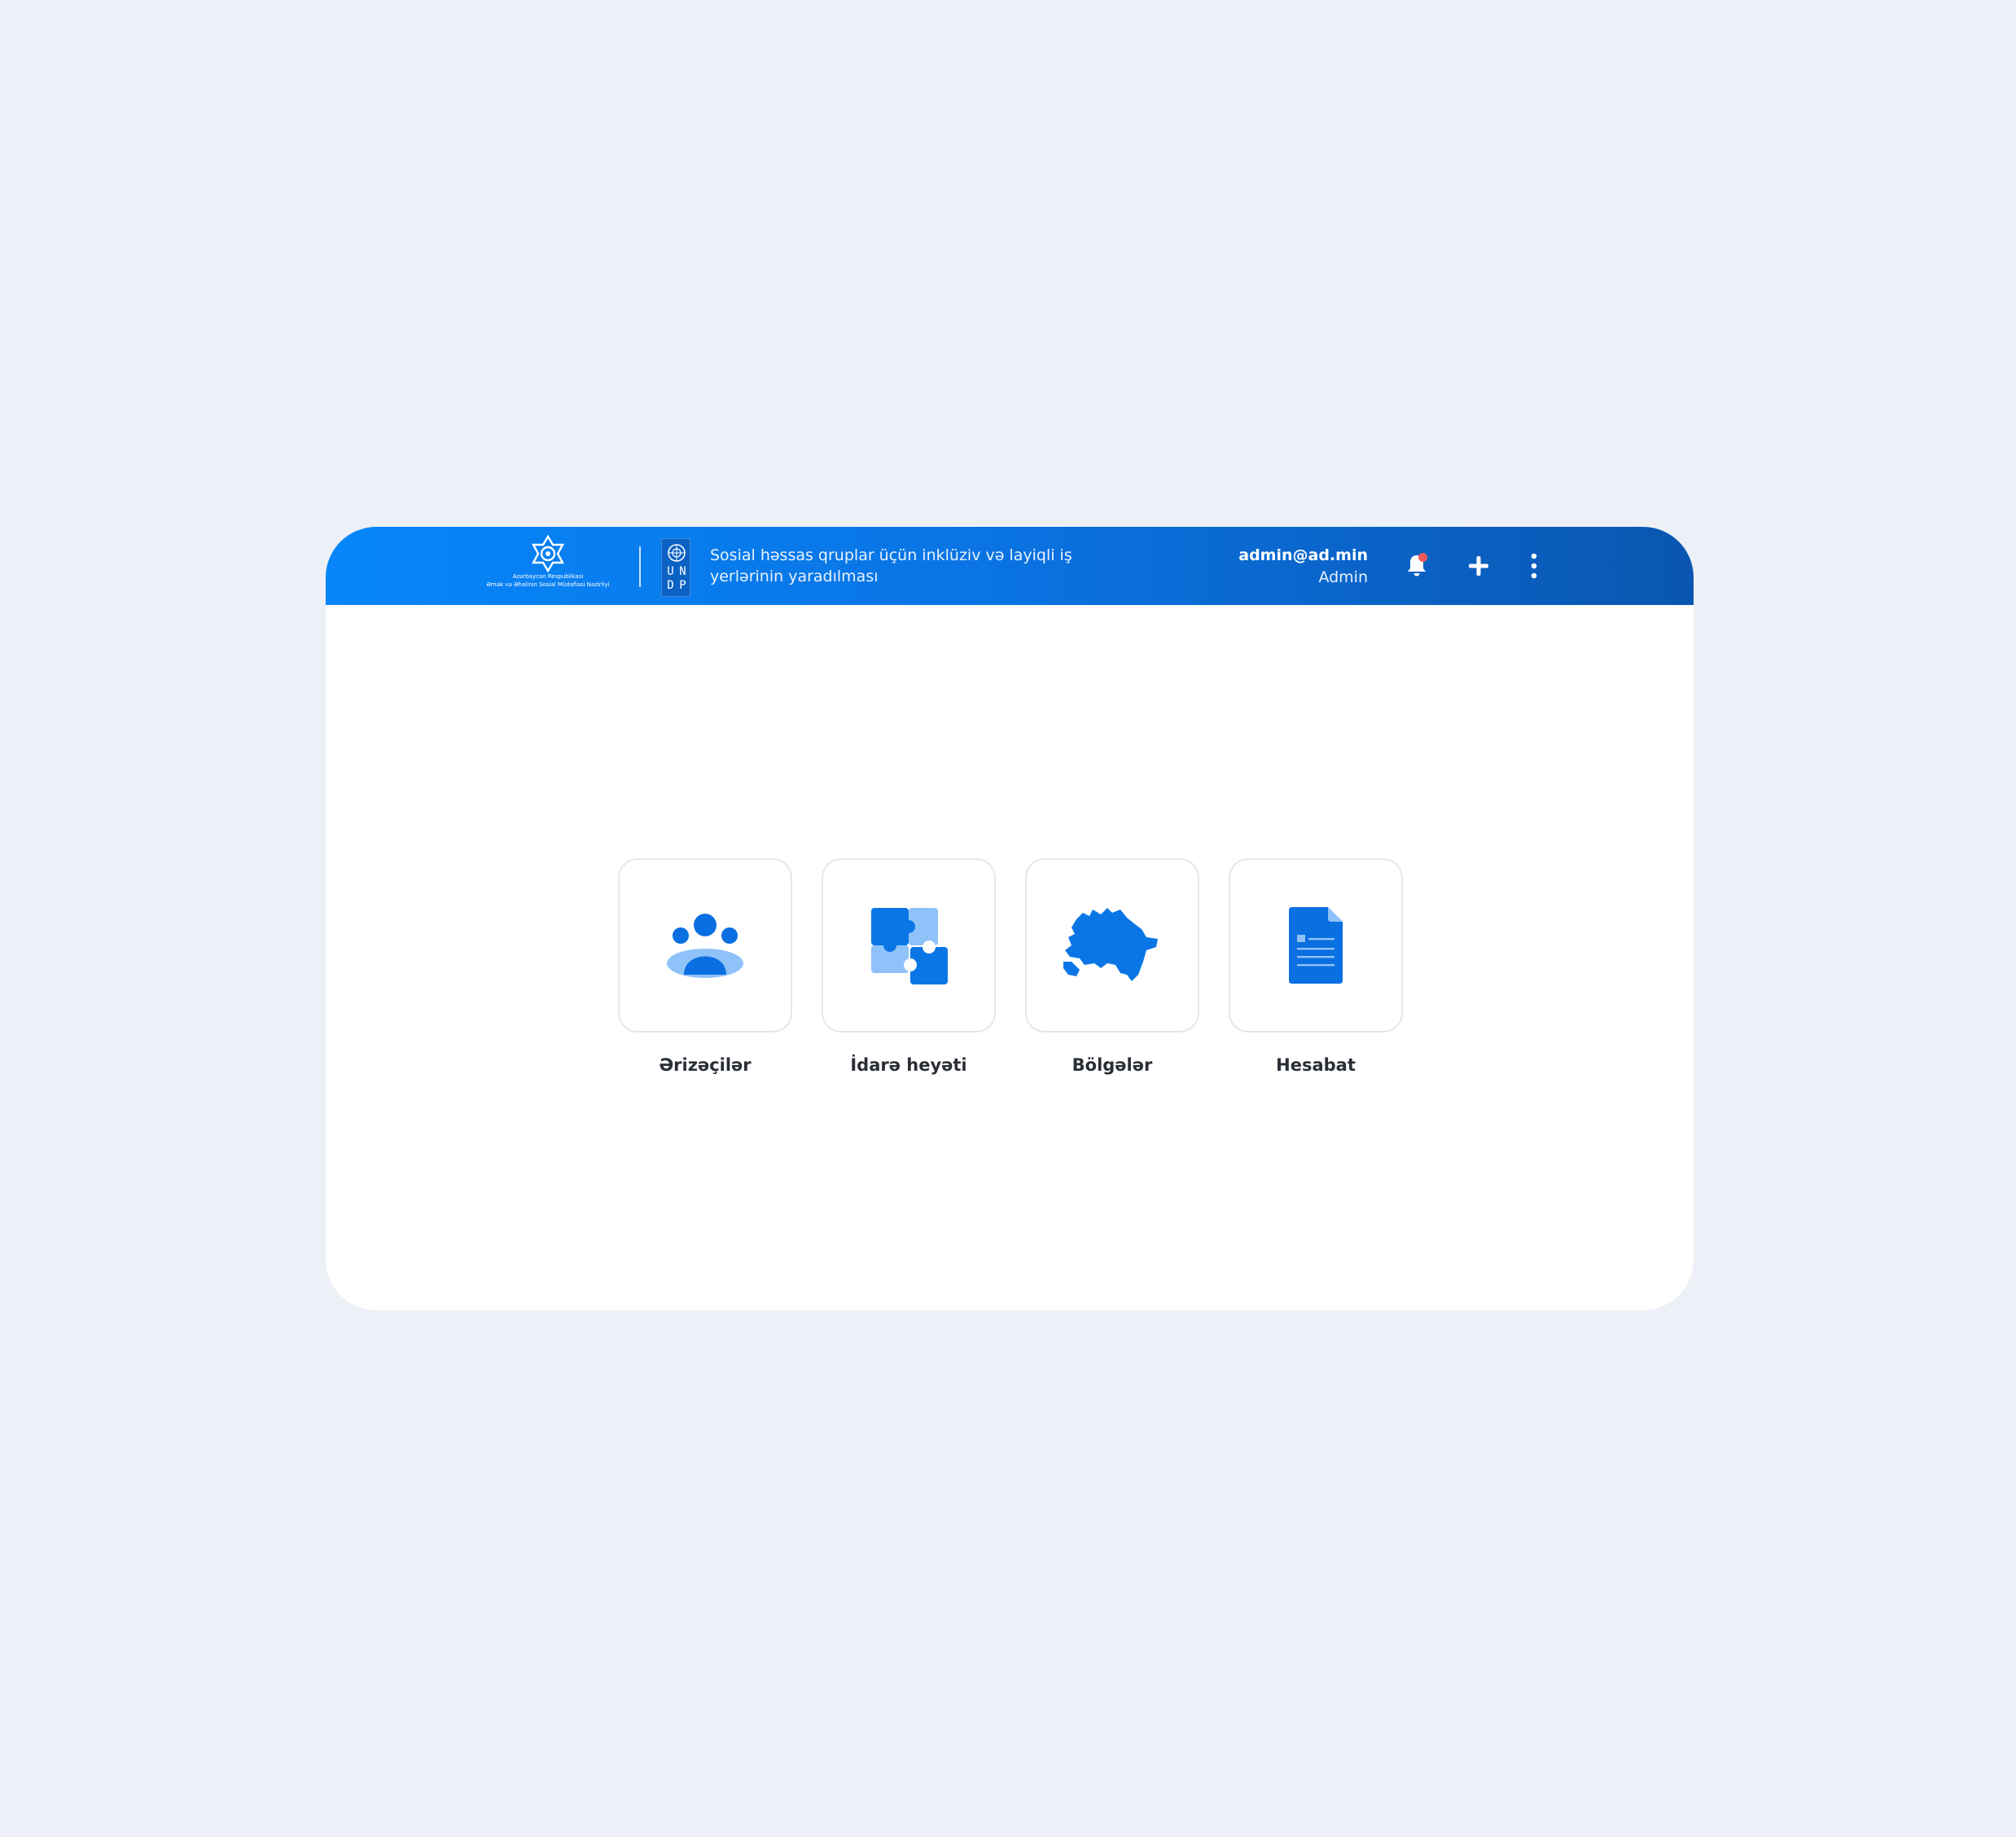 The width and height of the screenshot is (2016, 1837). I want to click on document-icon, so click(1316, 945).